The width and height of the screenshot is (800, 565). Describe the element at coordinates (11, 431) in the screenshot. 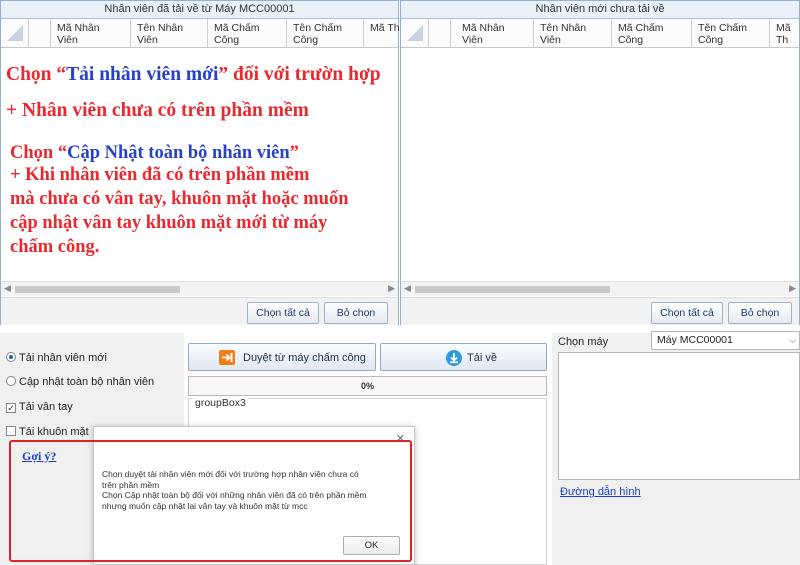

I see `checkbox` at that location.